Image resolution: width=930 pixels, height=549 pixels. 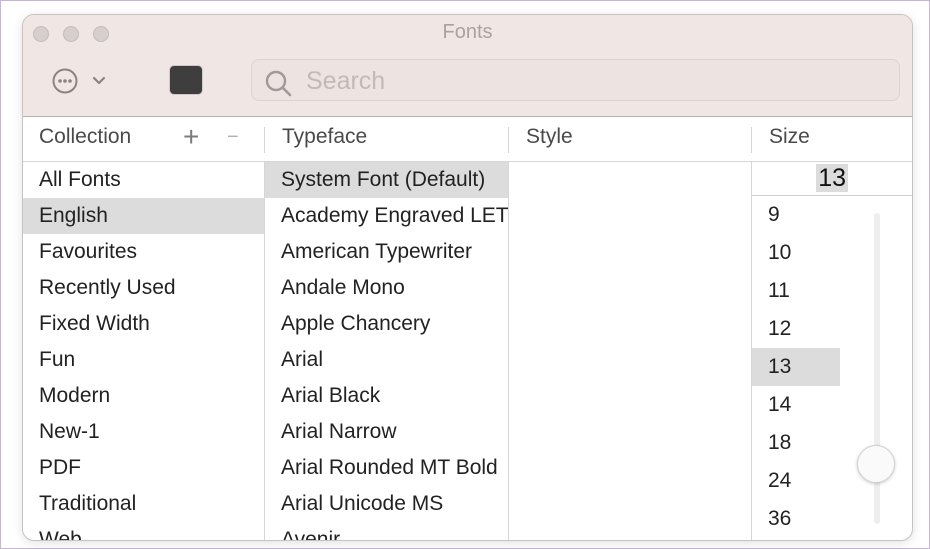 What do you see at coordinates (143, 360) in the screenshot?
I see `collection-item: Fun` at bounding box center [143, 360].